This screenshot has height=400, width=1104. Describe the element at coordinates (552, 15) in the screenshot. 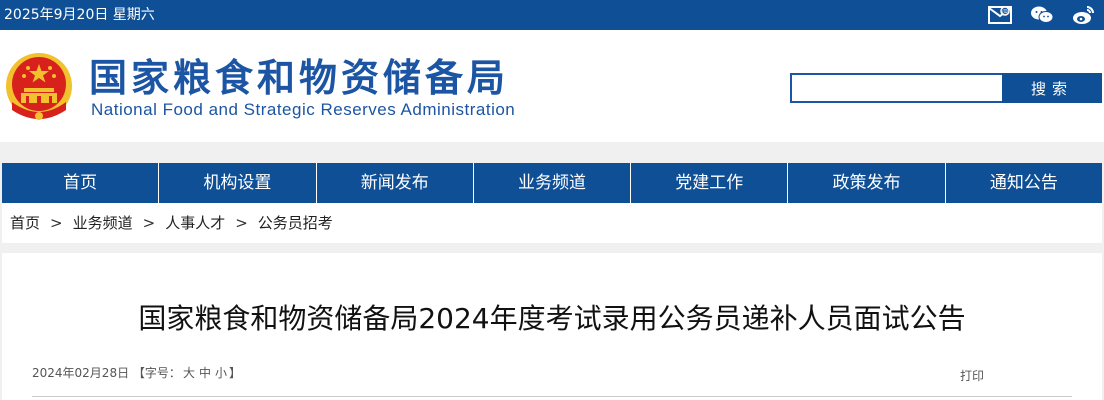

I see `top-bar: 2025年9月20日 星期六 @` at that location.